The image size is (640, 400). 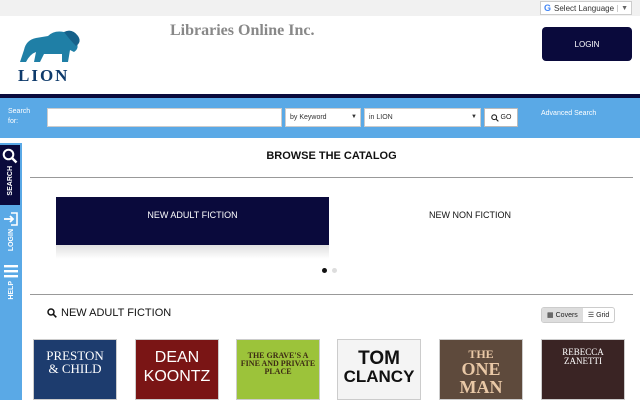 What do you see at coordinates (331, 156) in the screenshot?
I see `browse-catalog-title: BROWSE THE CATALOG` at bounding box center [331, 156].